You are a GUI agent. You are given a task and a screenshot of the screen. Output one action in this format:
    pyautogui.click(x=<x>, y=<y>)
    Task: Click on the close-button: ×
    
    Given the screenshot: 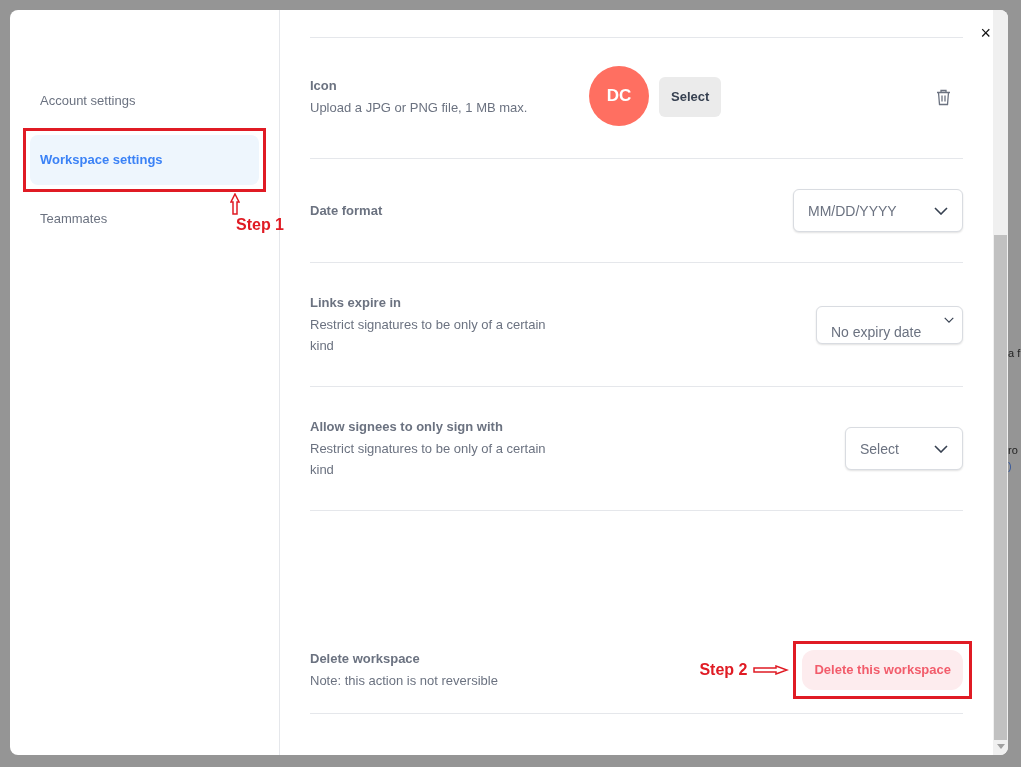 What is the action you would take?
    pyautogui.click(x=985, y=33)
    